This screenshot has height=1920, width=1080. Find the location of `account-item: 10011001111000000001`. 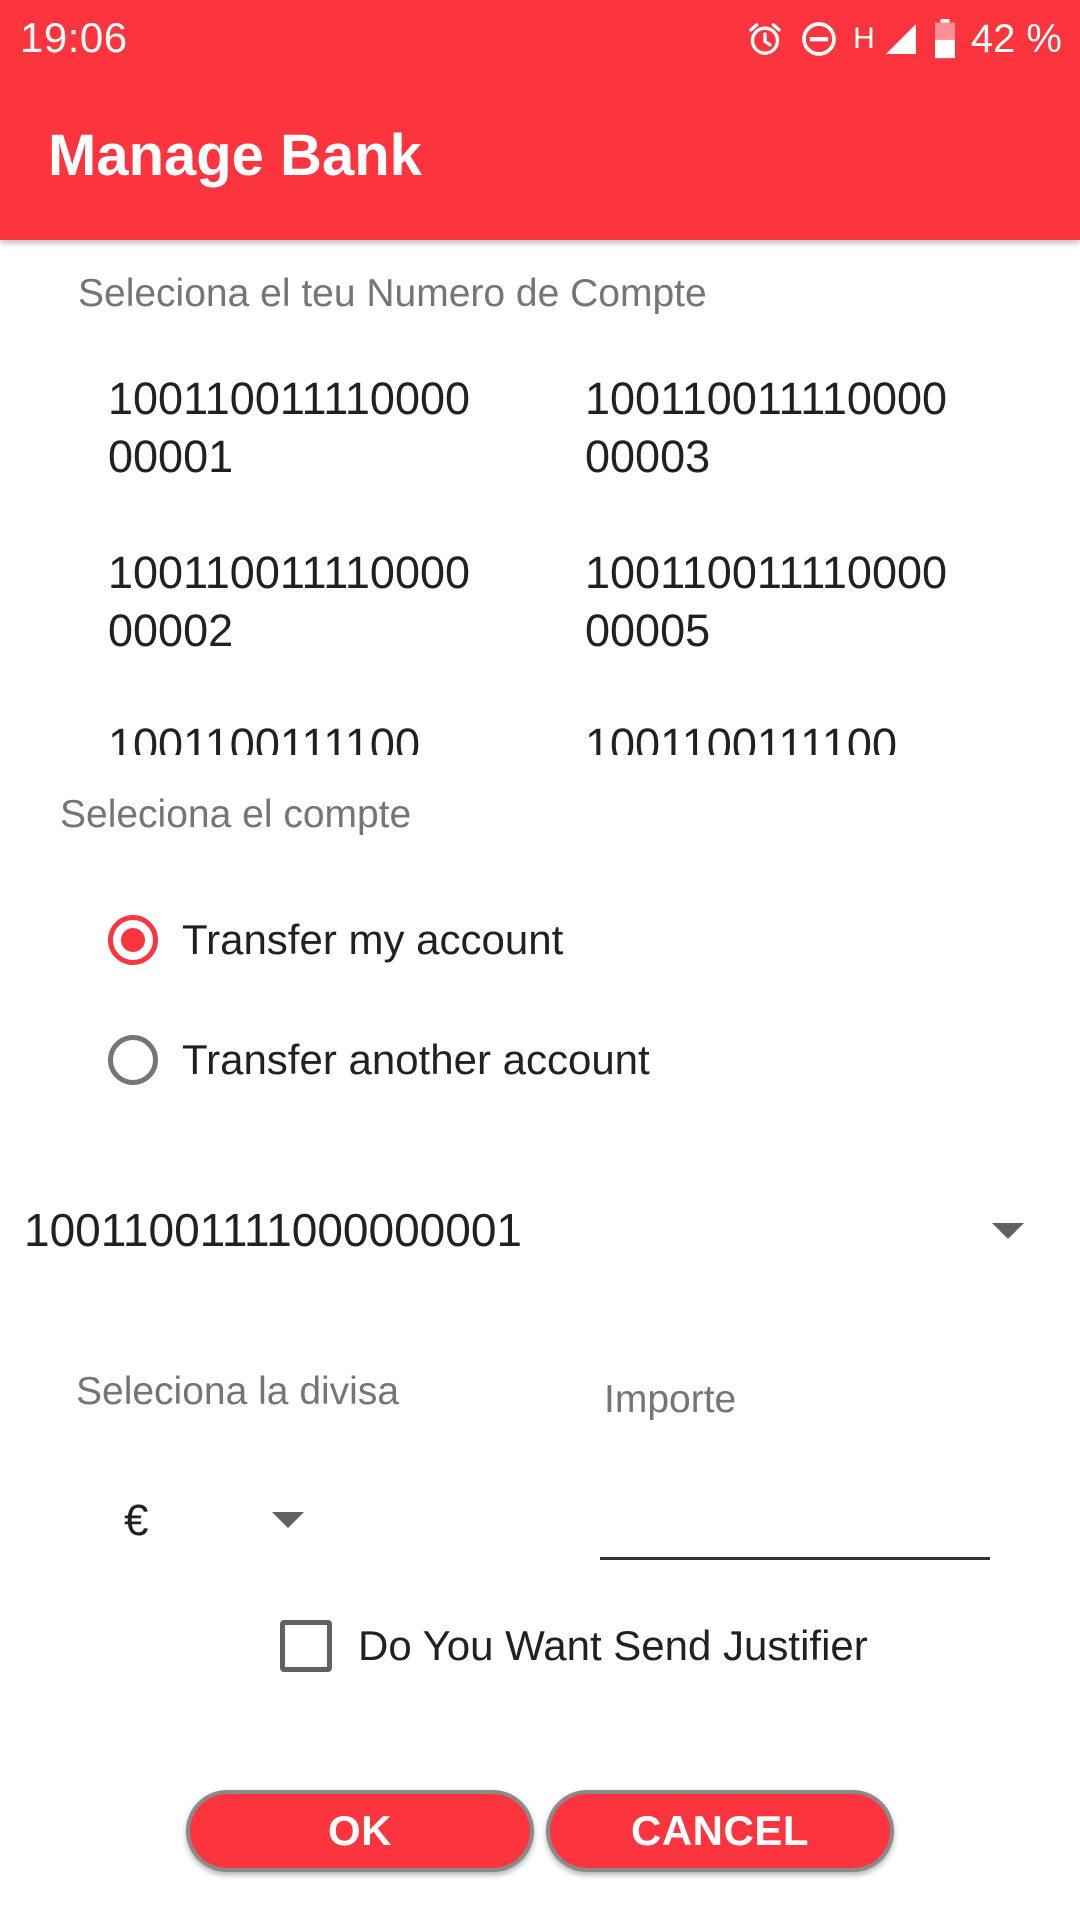

account-item: 10011001111000000001 is located at coordinates (298, 428).